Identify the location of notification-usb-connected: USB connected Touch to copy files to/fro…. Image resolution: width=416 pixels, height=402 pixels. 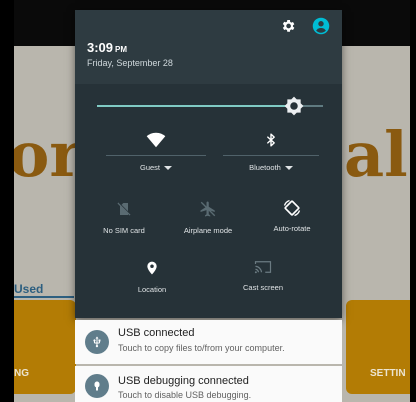
(208, 342).